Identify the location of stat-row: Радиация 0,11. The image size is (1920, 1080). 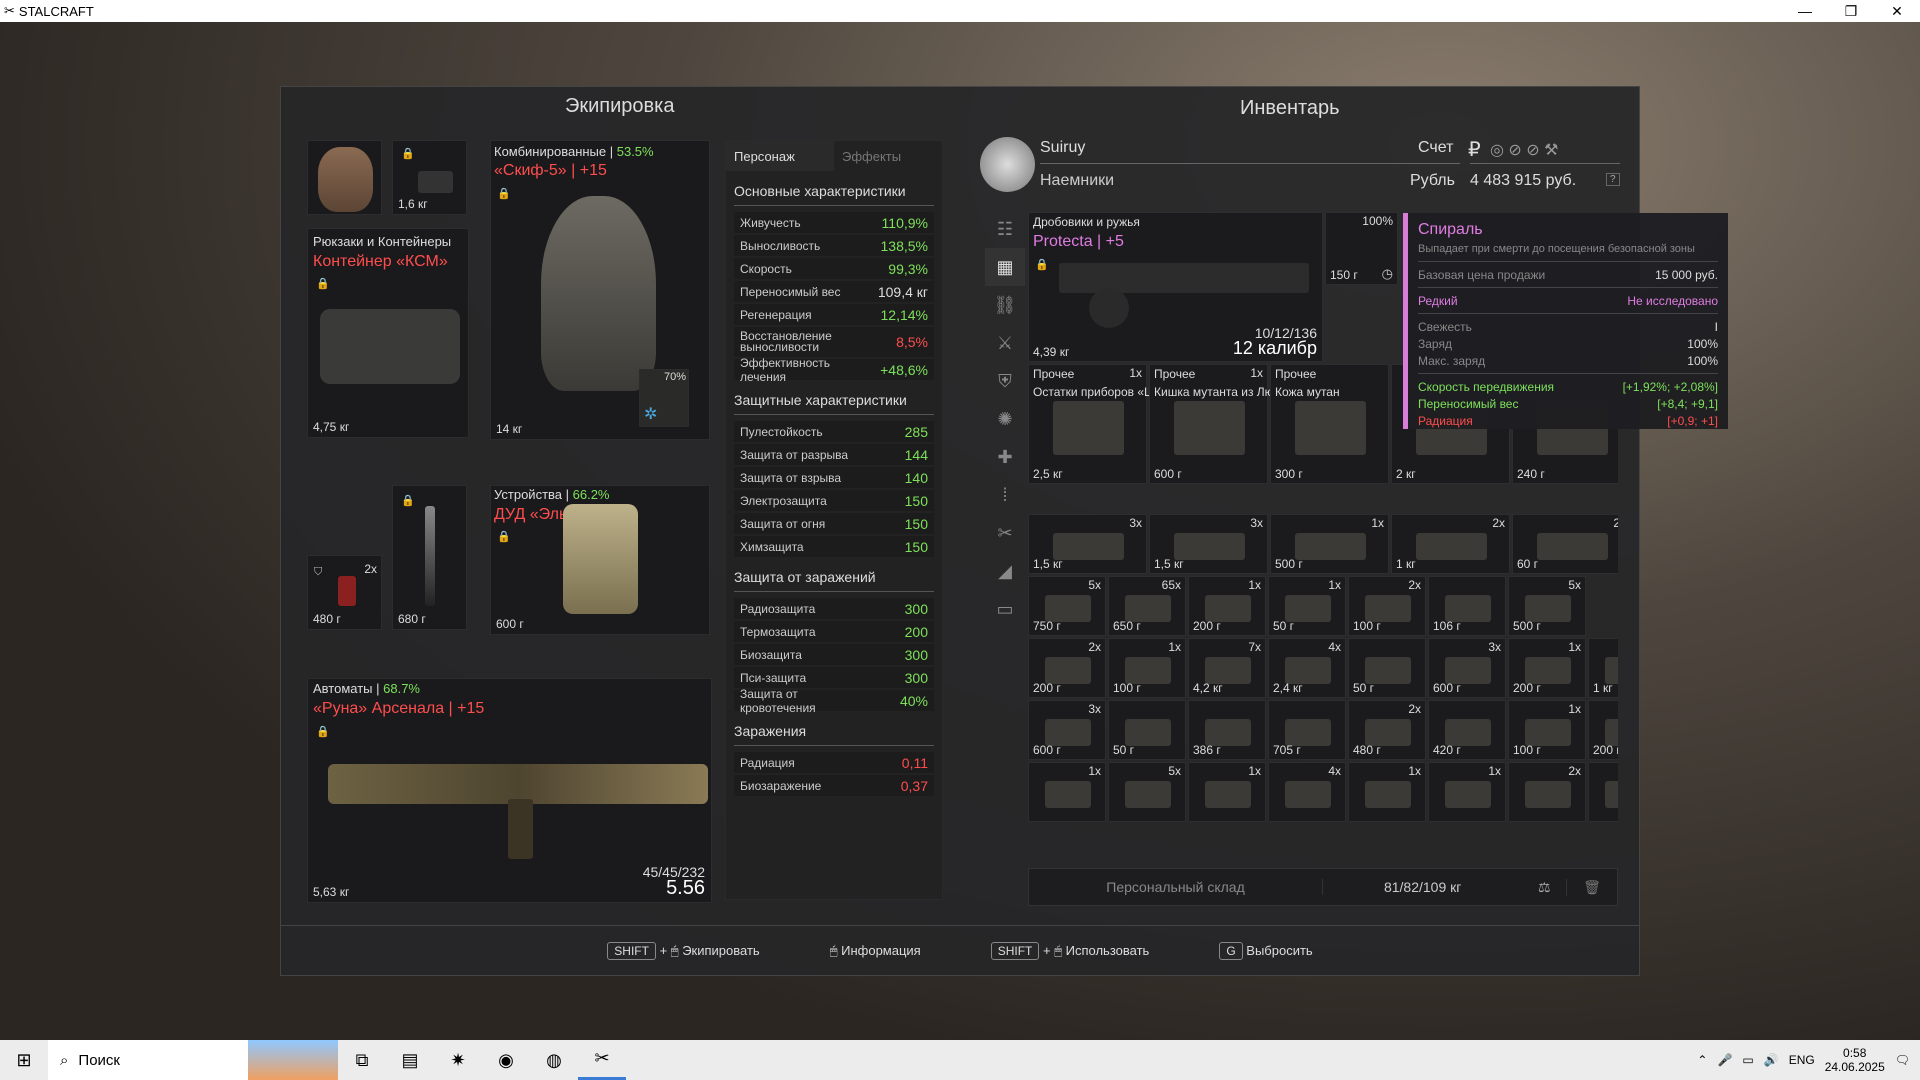
(834, 762).